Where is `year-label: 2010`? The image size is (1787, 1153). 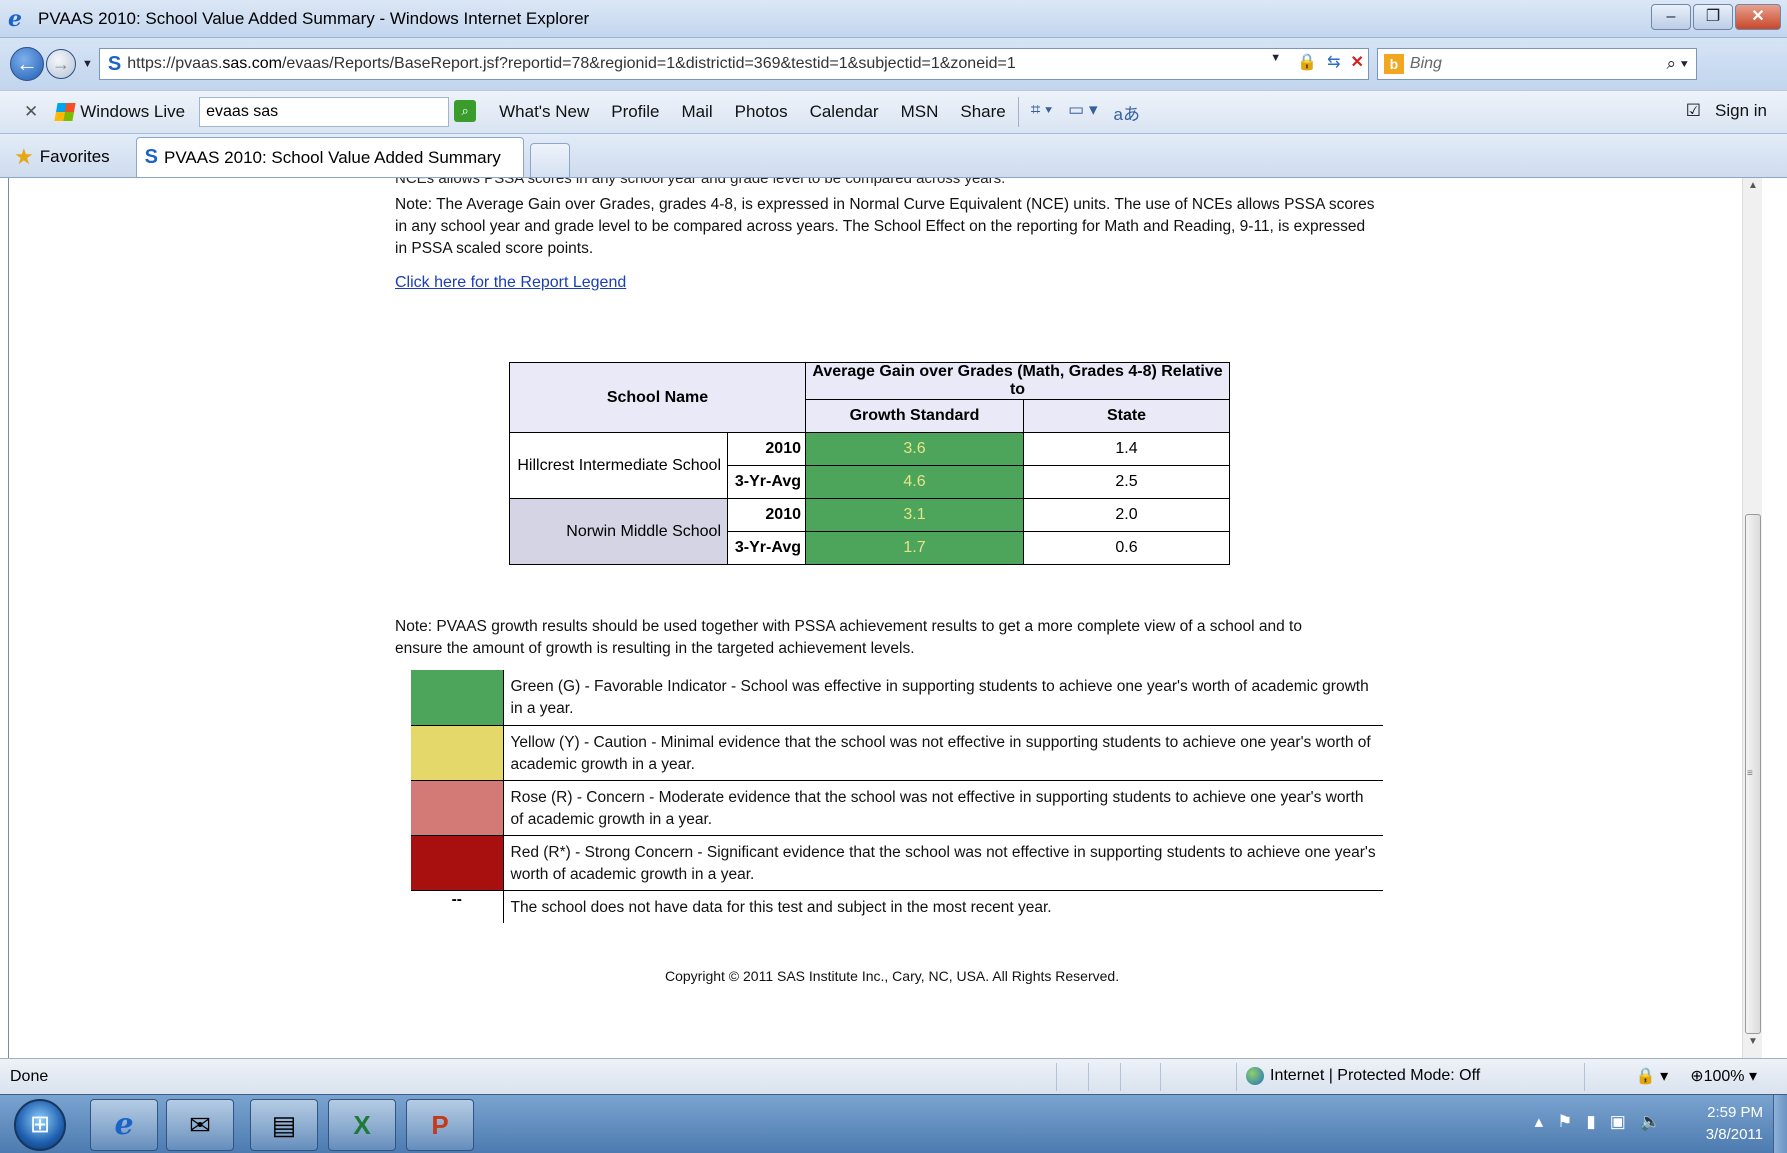 year-label: 2010 is located at coordinates (766, 449).